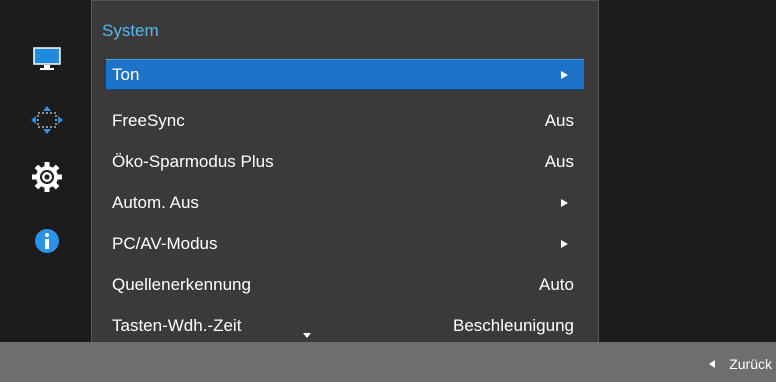 Image resolution: width=776 pixels, height=382 pixels. I want to click on panel-title: System, so click(130, 30).